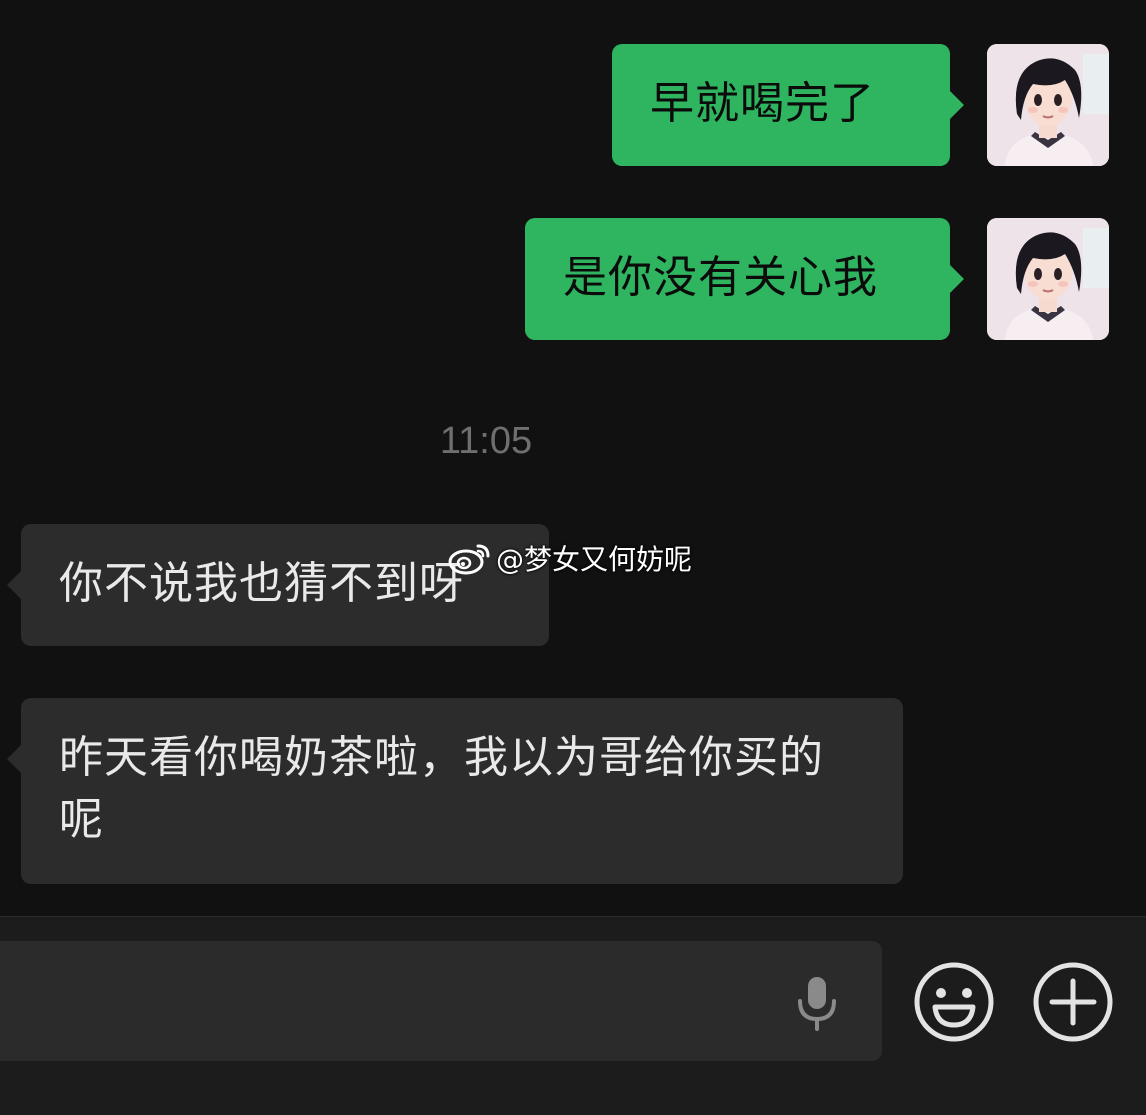 Image resolution: width=1146 pixels, height=1115 pixels. Describe the element at coordinates (441, 1001) in the screenshot. I see `message-text-field` at that location.